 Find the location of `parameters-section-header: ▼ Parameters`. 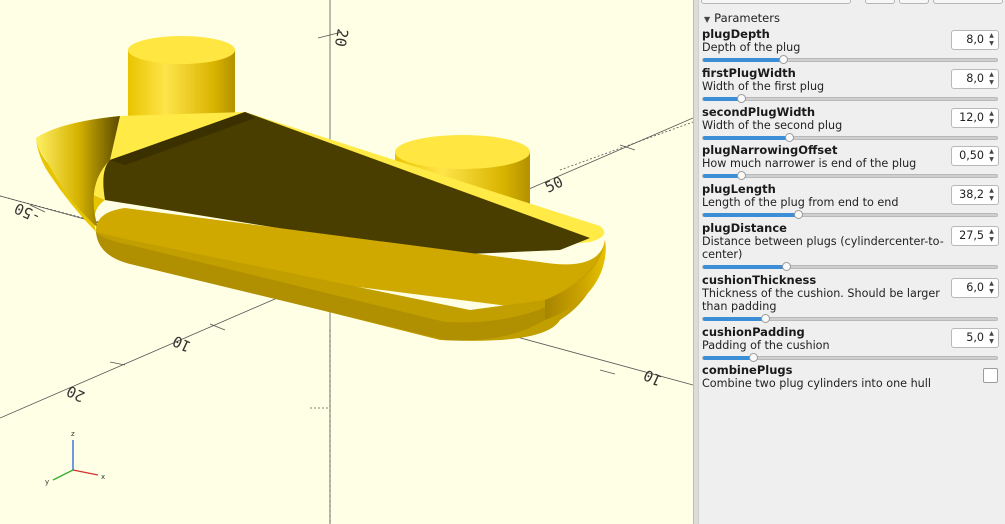

parameters-section-header: ▼ Parameters is located at coordinates (852, 18).